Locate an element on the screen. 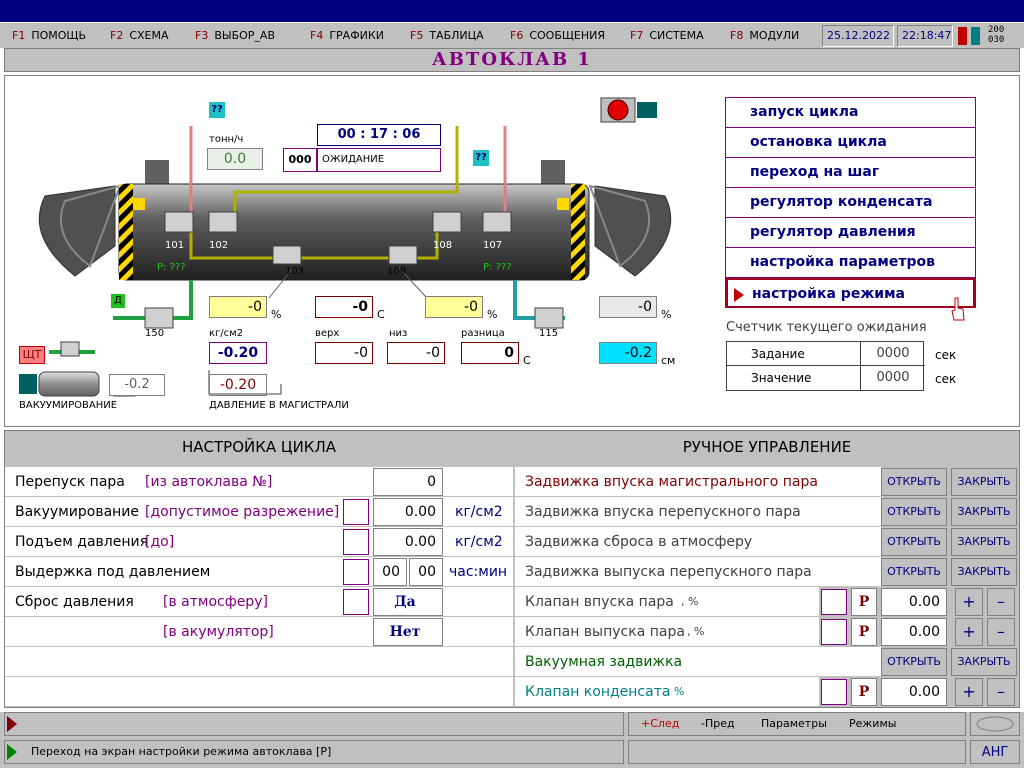 The image size is (1024, 768). flow-value: 0.0 is located at coordinates (235, 159).